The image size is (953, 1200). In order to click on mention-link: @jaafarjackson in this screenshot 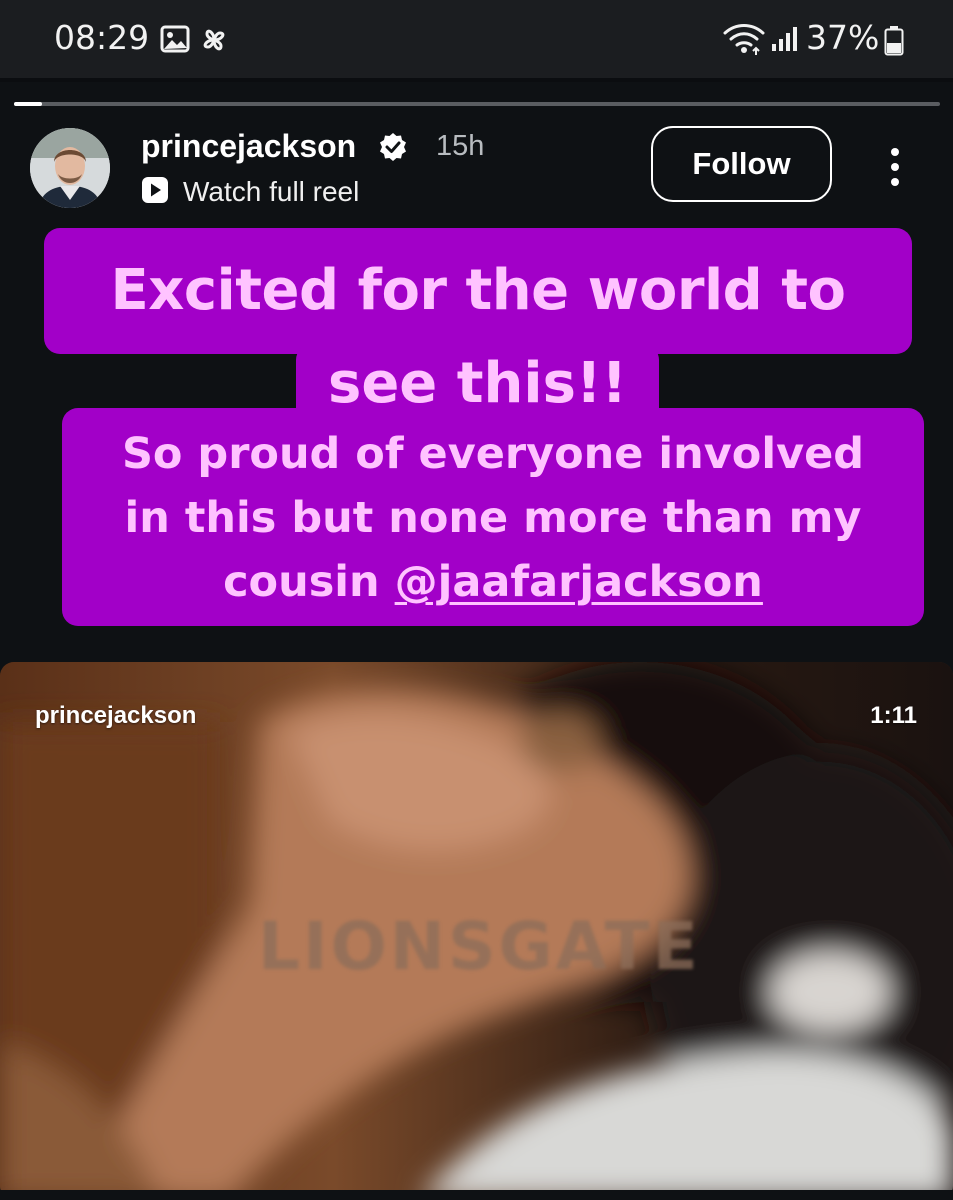, I will do `click(579, 582)`.